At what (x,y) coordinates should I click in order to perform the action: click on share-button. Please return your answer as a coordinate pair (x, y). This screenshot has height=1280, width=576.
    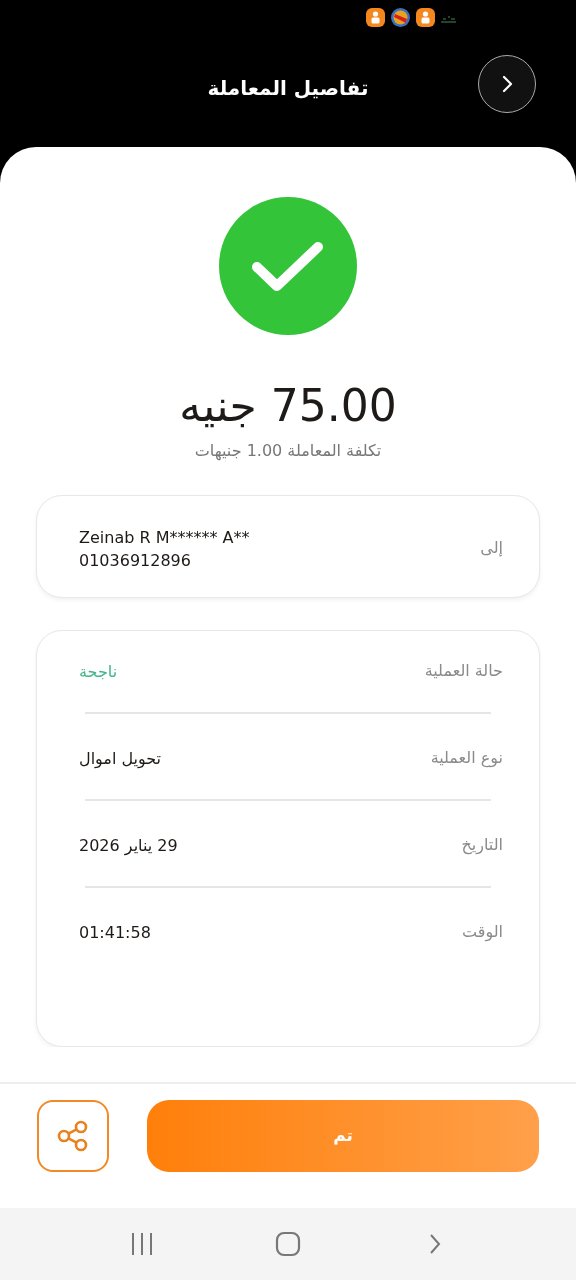
    Looking at the image, I should click on (73, 1136).